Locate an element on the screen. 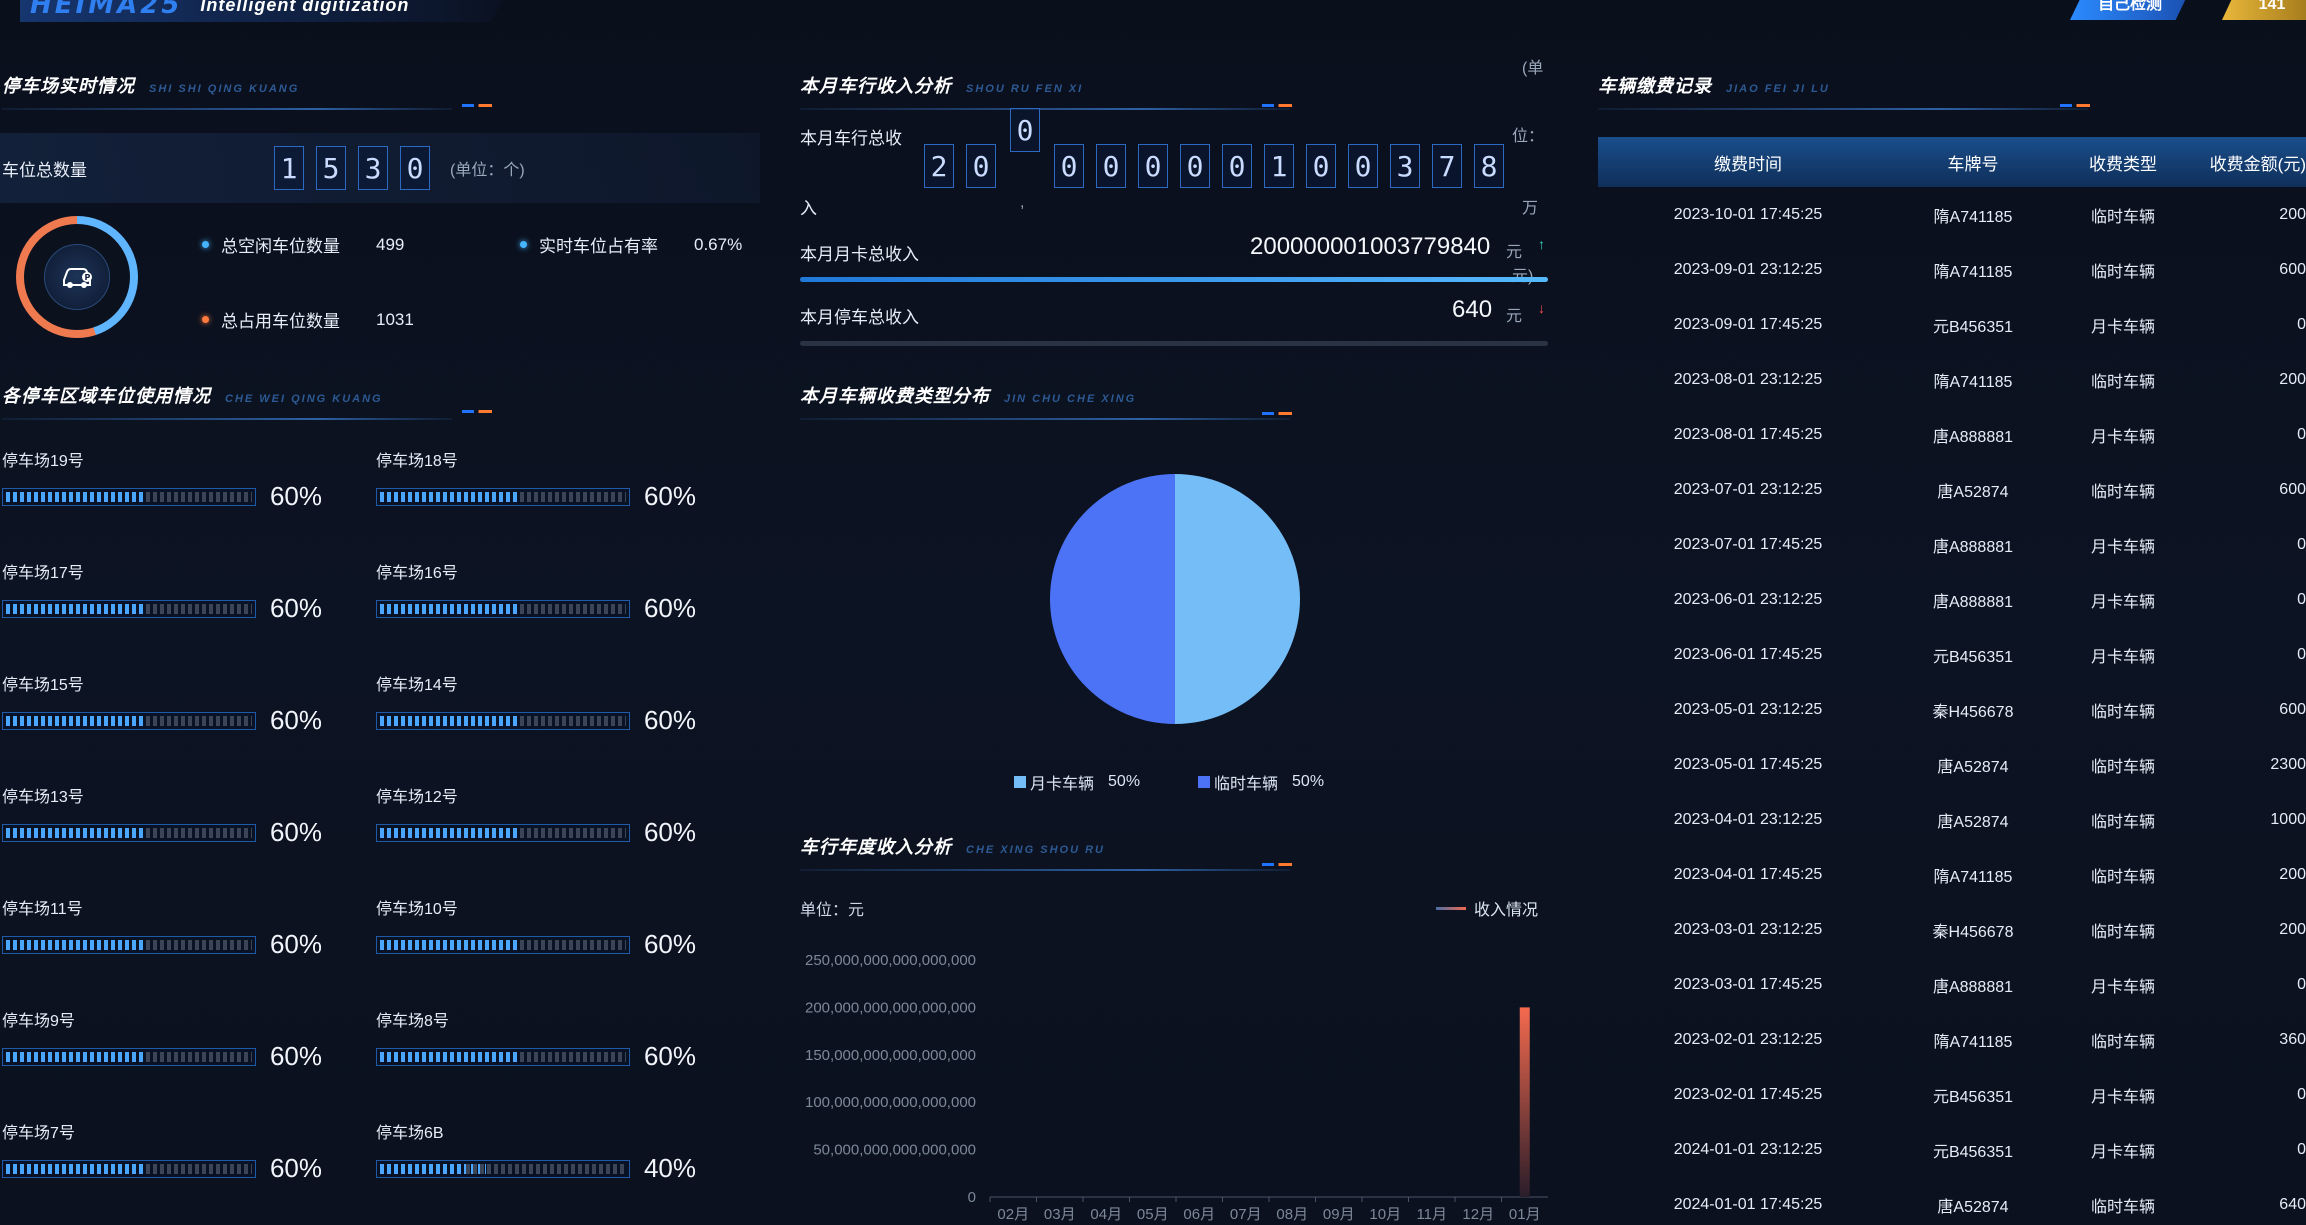  parking-lot-name: 停车场15号 is located at coordinates (43, 685).